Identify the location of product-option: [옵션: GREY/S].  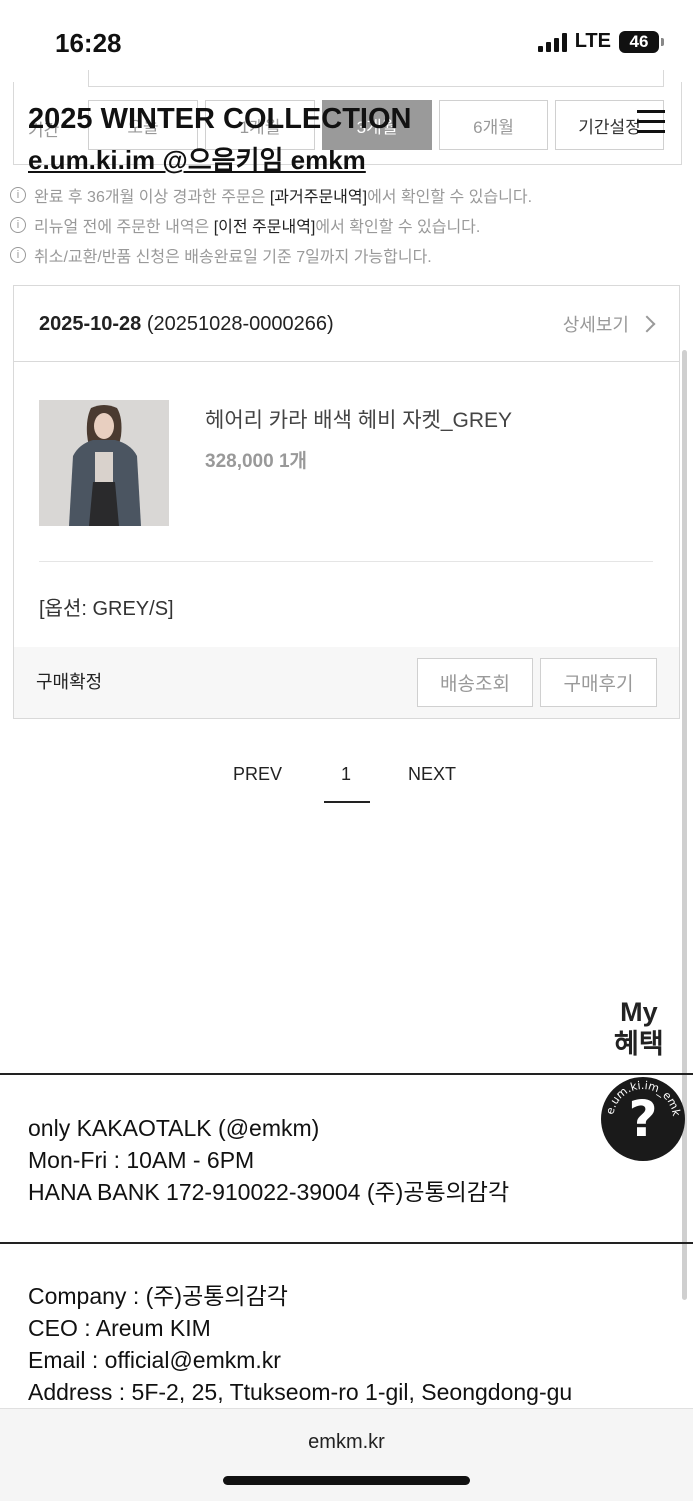
(106, 609).